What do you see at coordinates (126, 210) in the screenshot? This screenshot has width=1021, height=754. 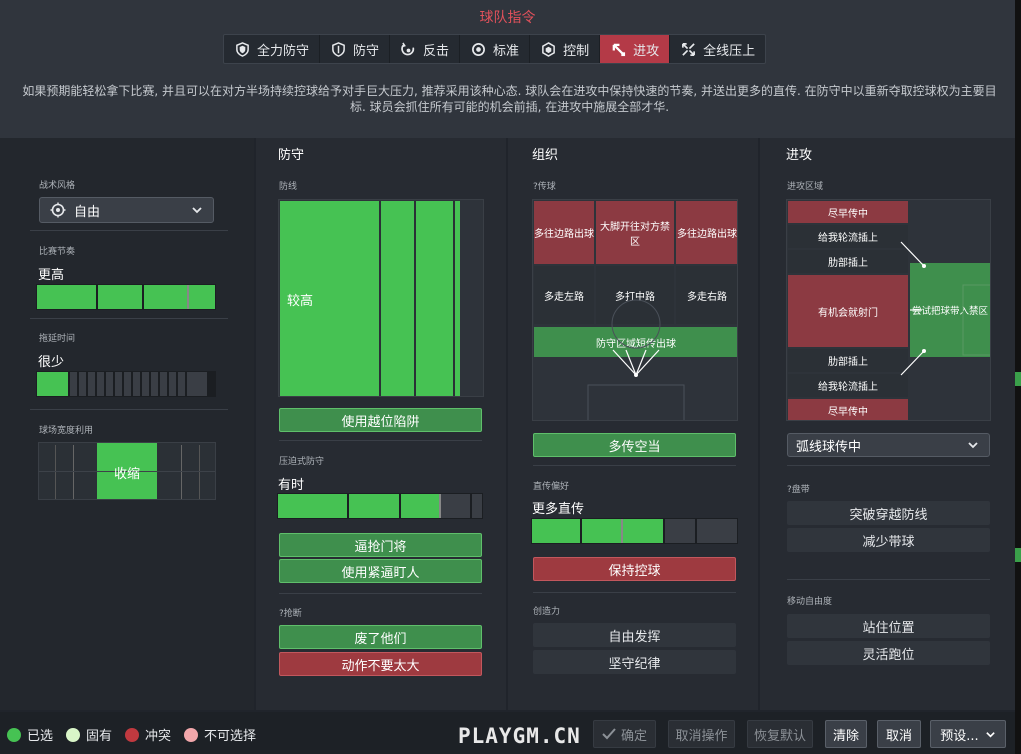 I see `style-dropdown: 自由` at bounding box center [126, 210].